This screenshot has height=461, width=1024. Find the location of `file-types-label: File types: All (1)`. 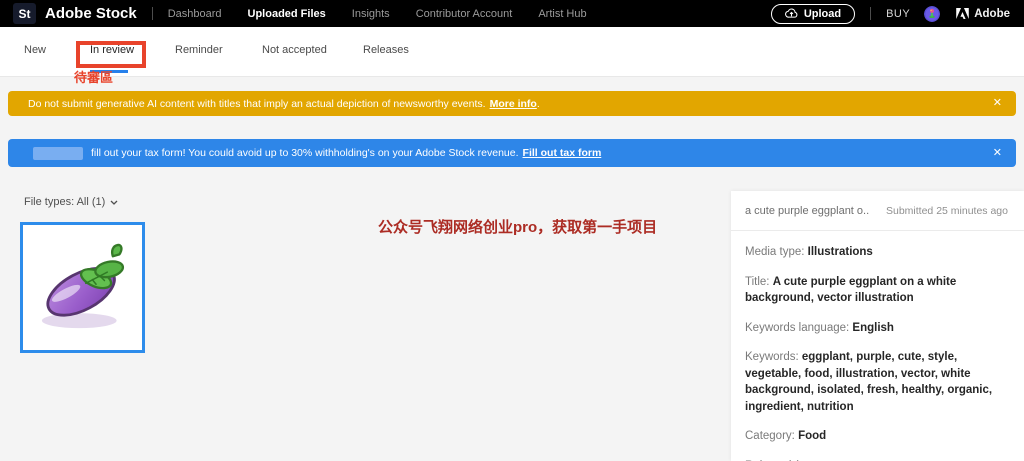

file-types-label: File types: All (1) is located at coordinates (65, 202).